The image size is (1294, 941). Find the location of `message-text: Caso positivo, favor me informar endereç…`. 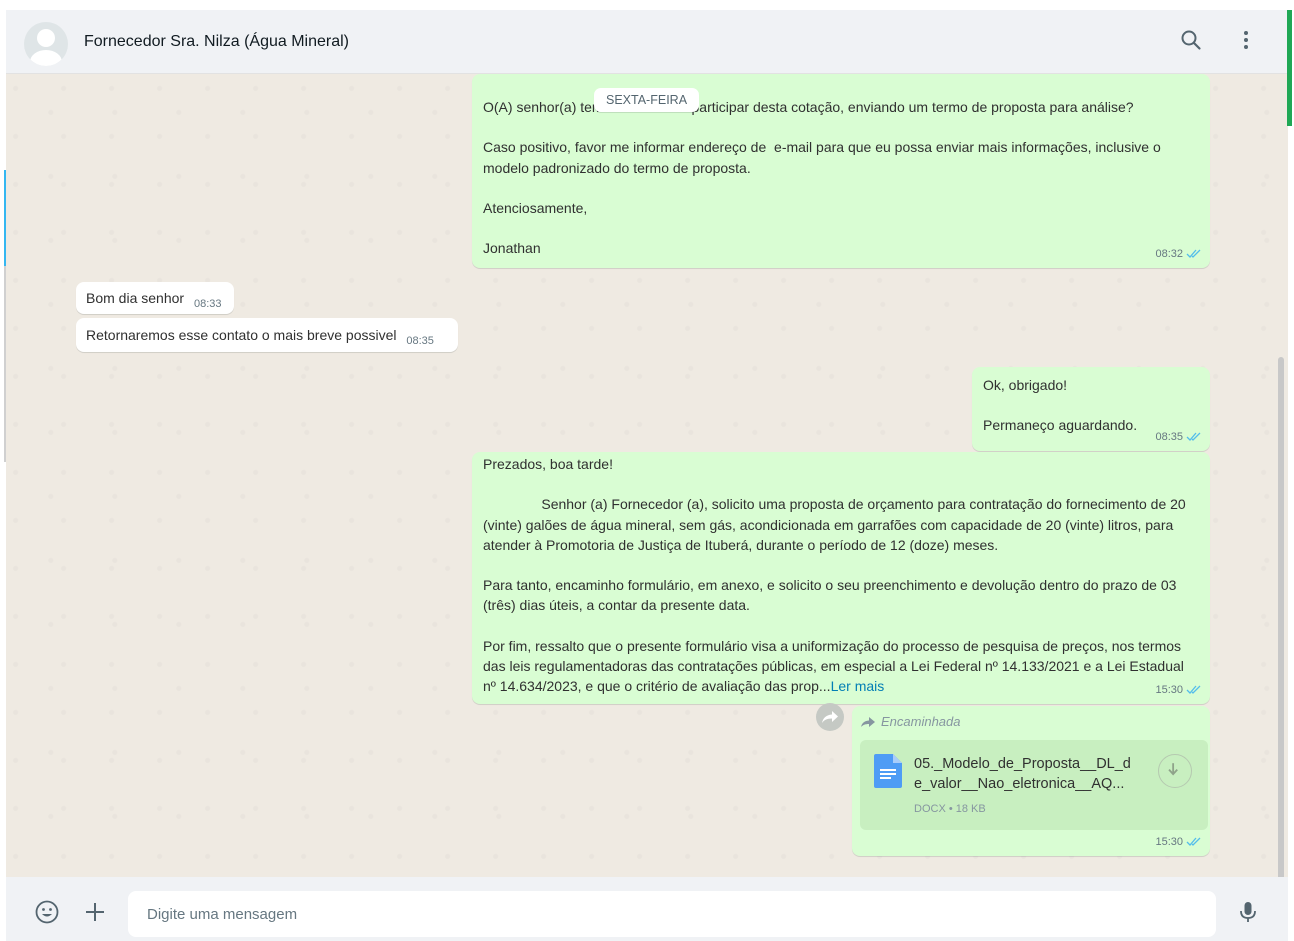

message-text: Caso positivo, favor me informar endereç… is located at coordinates (824, 157).